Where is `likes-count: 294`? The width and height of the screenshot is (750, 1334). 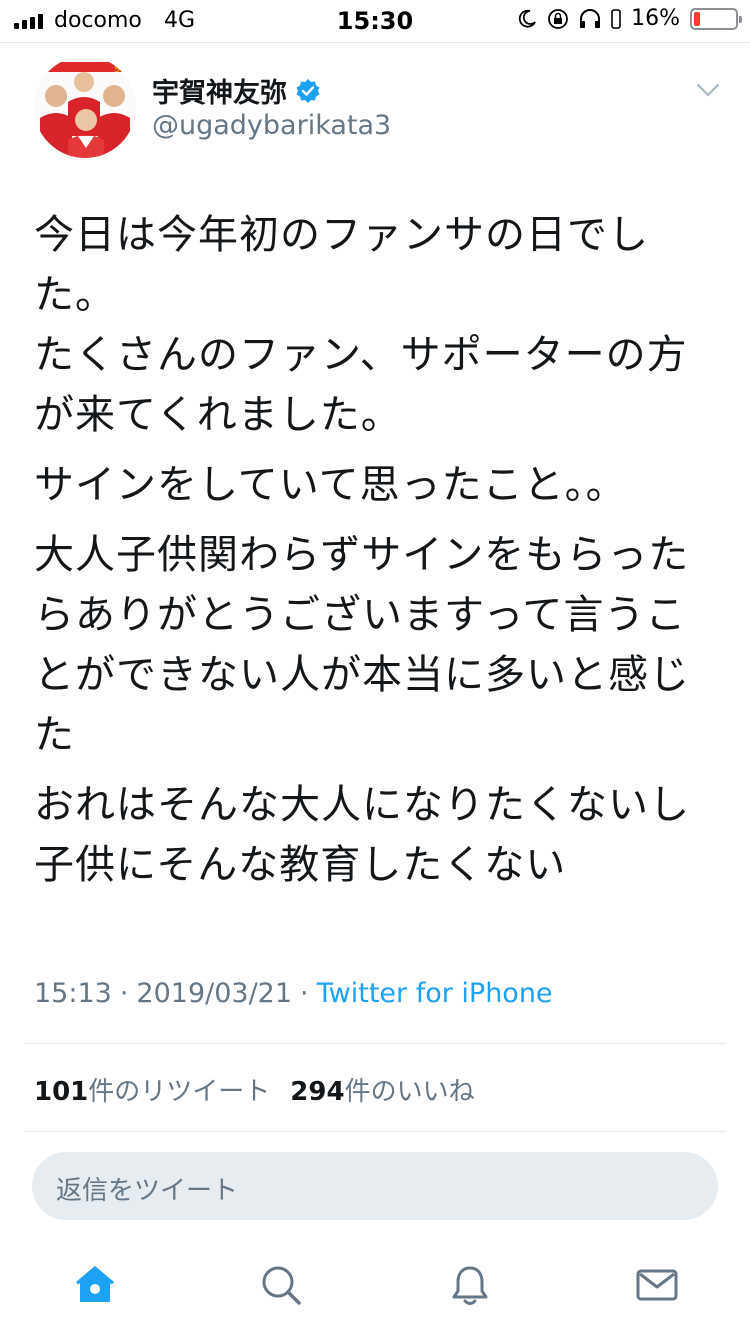
likes-count: 294 is located at coordinates (317, 1092).